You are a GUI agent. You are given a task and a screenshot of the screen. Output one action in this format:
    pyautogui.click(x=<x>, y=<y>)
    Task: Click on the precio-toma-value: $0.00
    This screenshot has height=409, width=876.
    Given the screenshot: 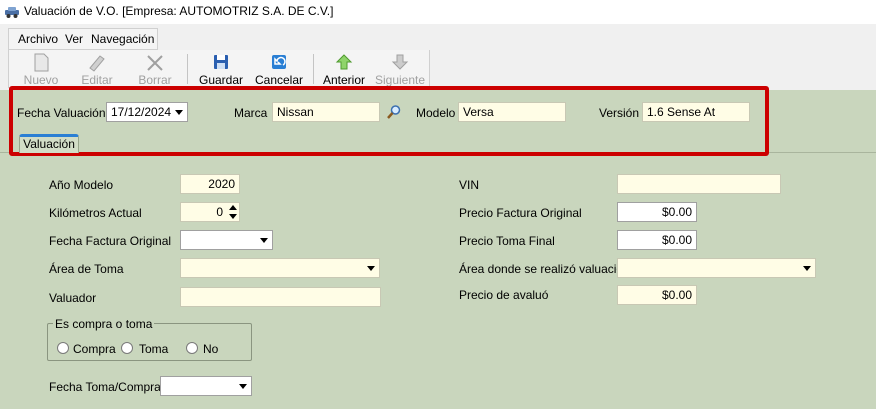 What is the action you would take?
    pyautogui.click(x=676, y=240)
    